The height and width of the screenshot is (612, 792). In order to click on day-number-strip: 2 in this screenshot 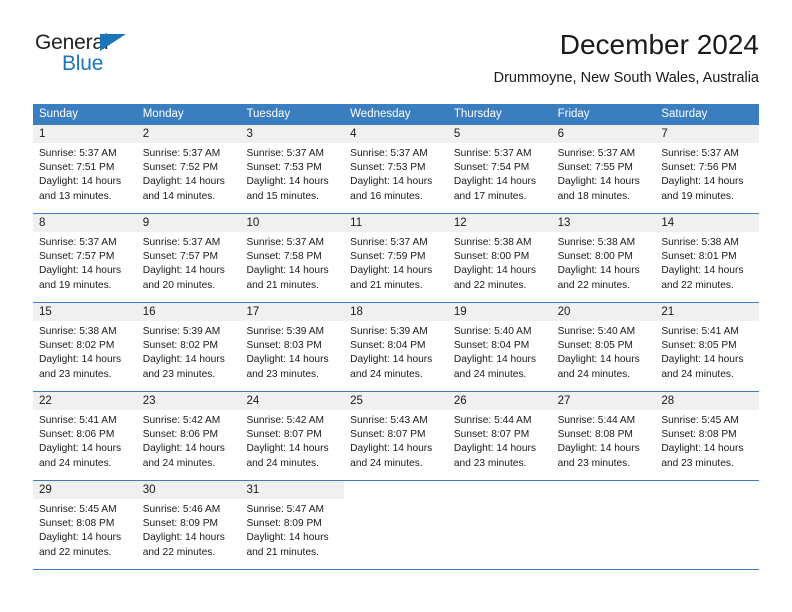, I will do `click(188, 134)`.